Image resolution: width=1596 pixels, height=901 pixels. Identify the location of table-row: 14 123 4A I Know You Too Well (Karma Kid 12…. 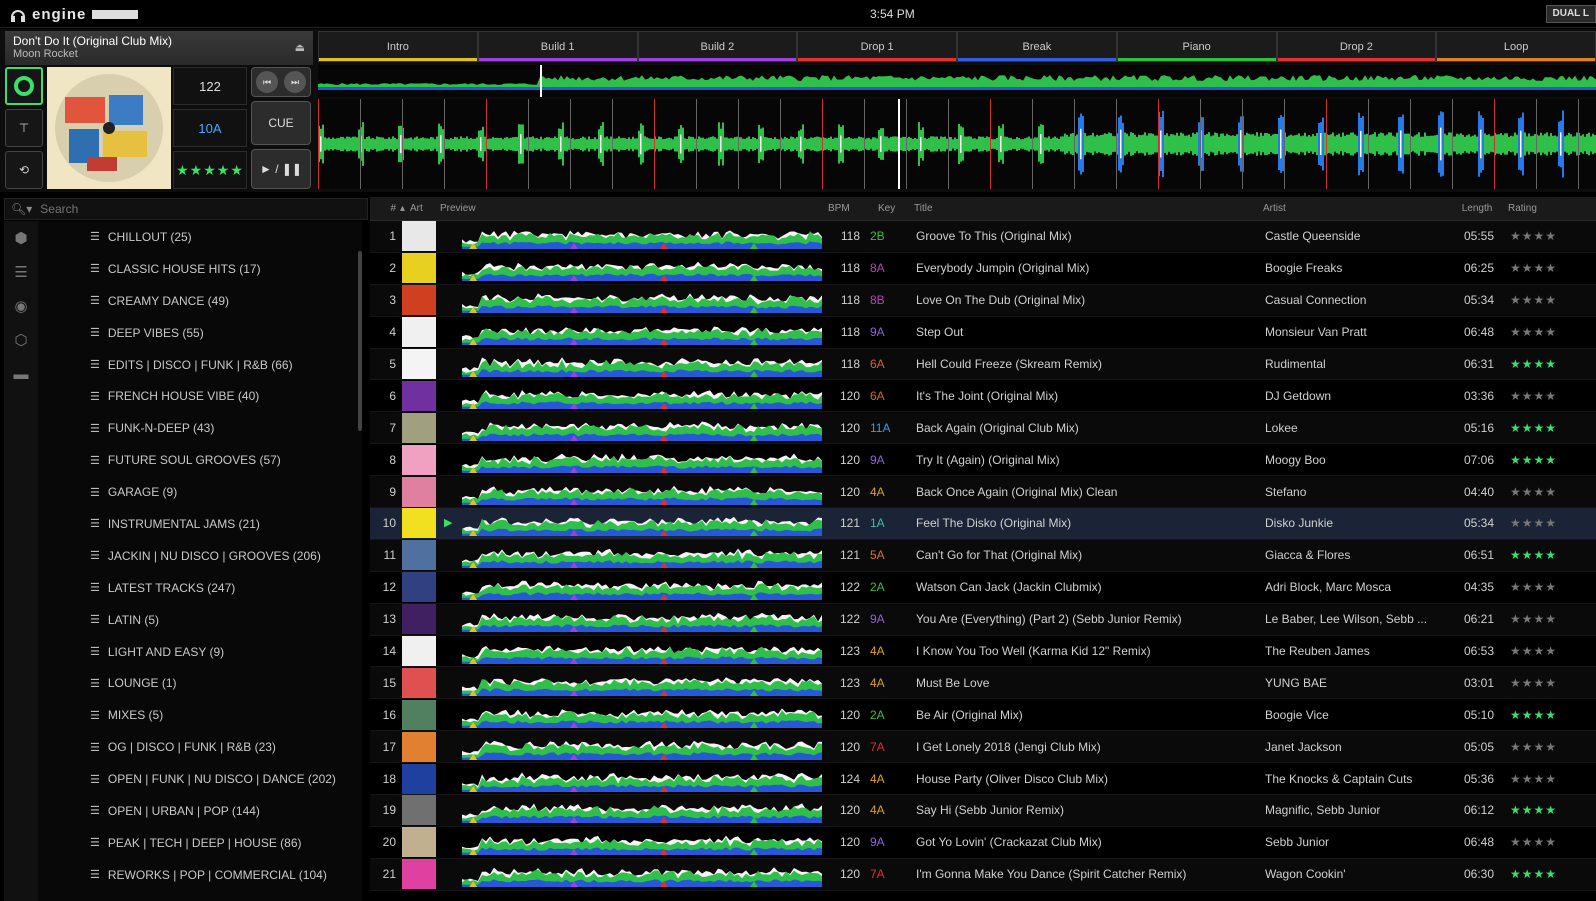
(983, 652).